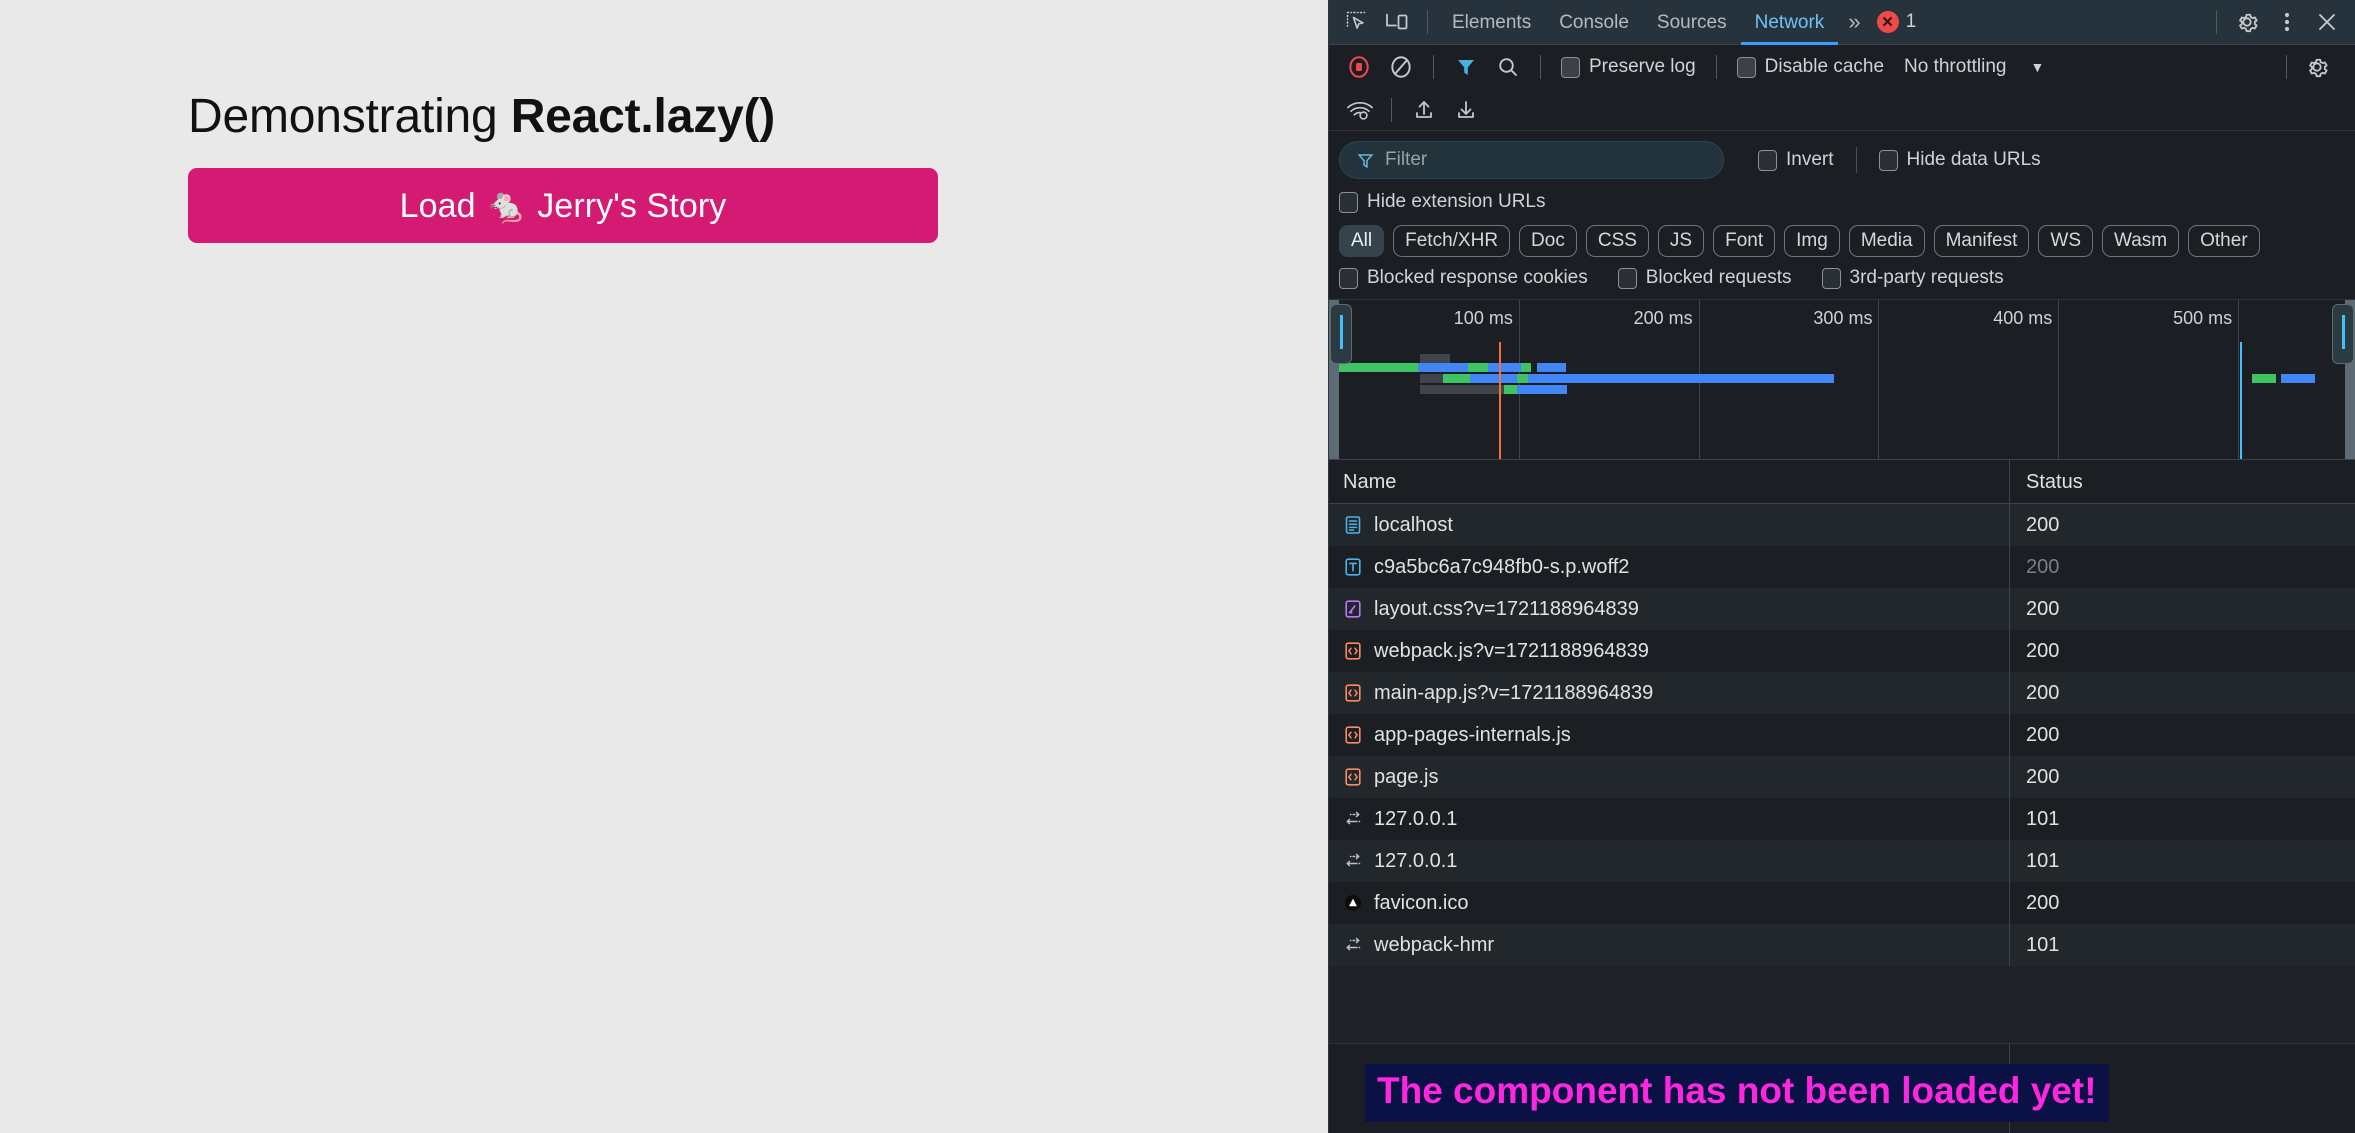 The height and width of the screenshot is (1133, 2355). Describe the element at coordinates (2065, 241) in the screenshot. I see `type-filter-ws: WS` at that location.